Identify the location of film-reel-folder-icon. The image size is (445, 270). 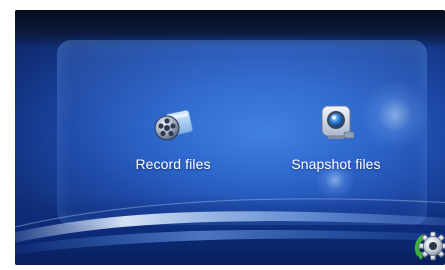
(173, 124).